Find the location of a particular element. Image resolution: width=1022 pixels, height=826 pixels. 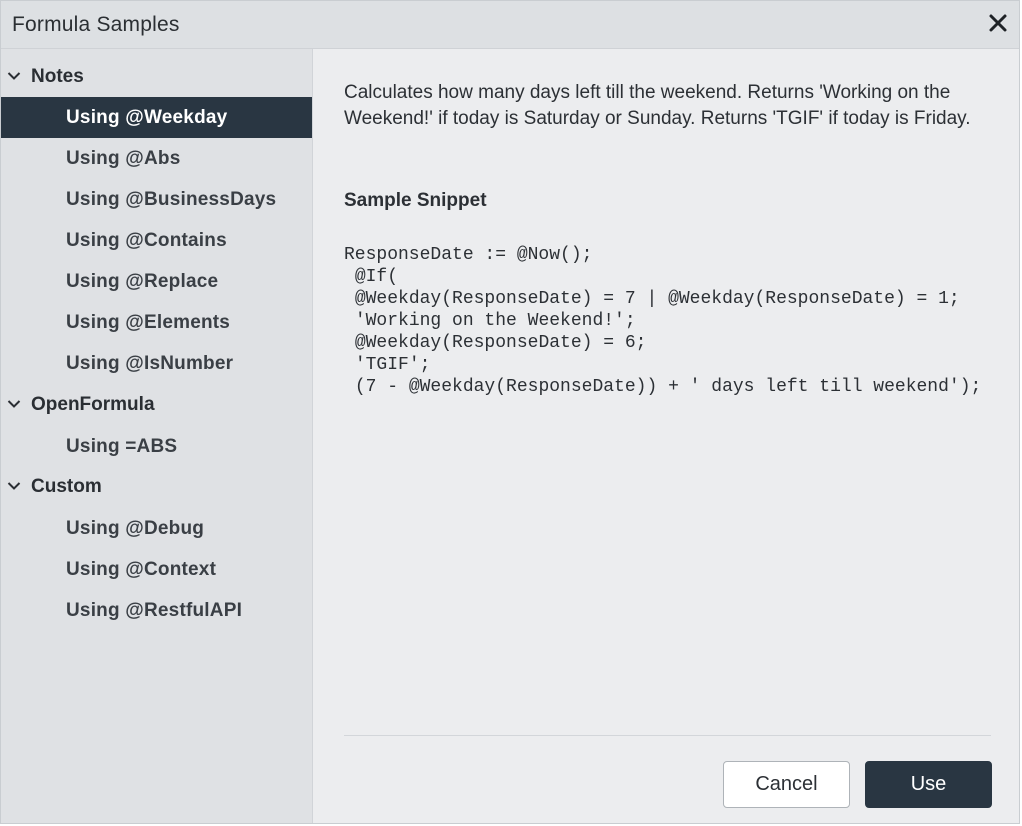

use-button: Use is located at coordinates (928, 784).